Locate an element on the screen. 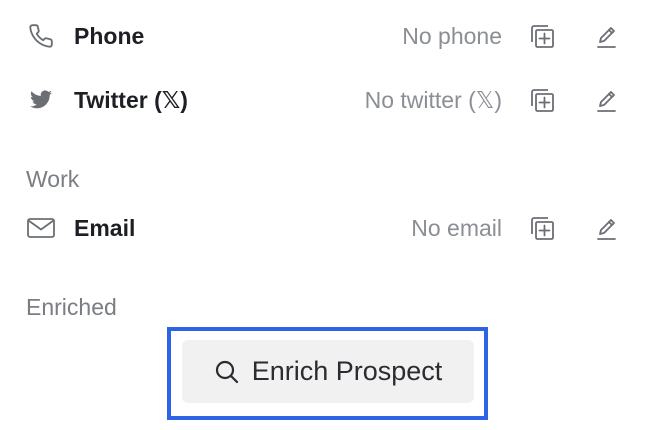 The image size is (652, 430). twitter-value: No twitter (𝕏) is located at coordinates (433, 99).